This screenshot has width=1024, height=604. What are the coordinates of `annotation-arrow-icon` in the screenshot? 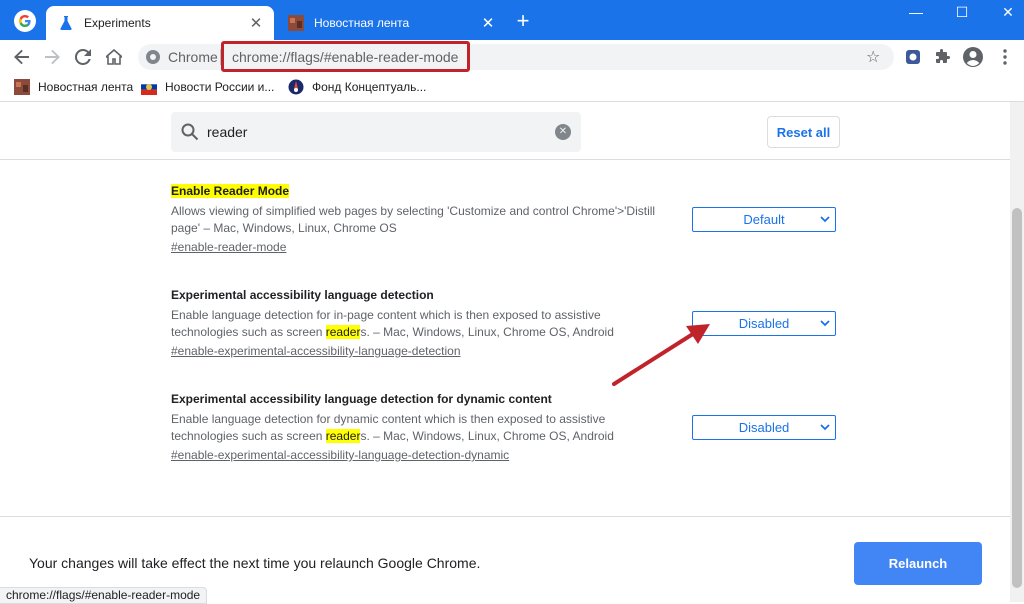 It's located at (661, 355).